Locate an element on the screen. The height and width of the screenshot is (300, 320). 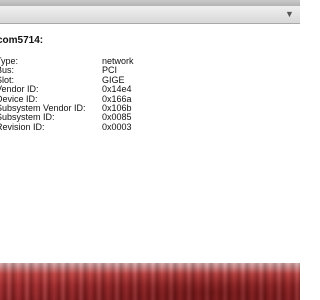
desktop-background is located at coordinates (150, 281).